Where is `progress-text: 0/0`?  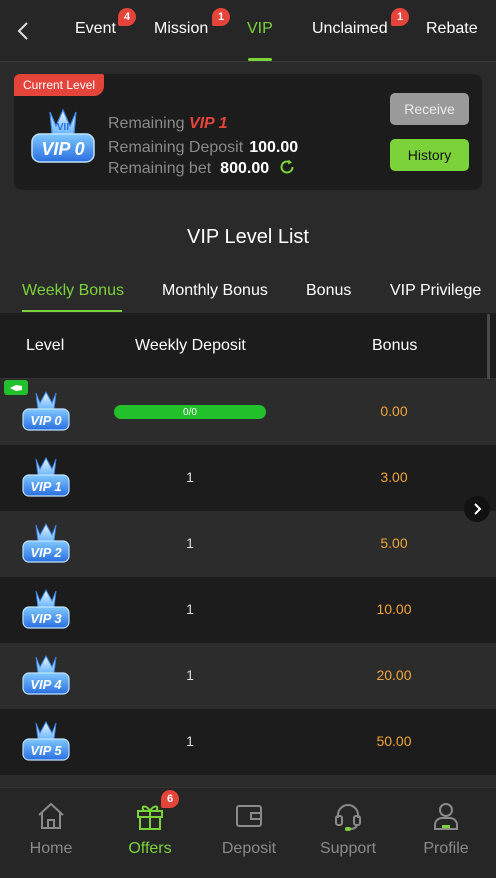 progress-text: 0/0 is located at coordinates (190, 412).